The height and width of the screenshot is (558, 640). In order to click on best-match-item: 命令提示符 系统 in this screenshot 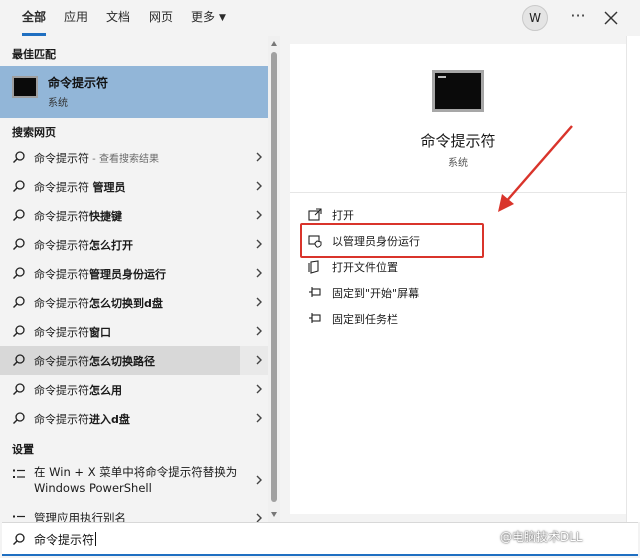, I will do `click(134, 92)`.